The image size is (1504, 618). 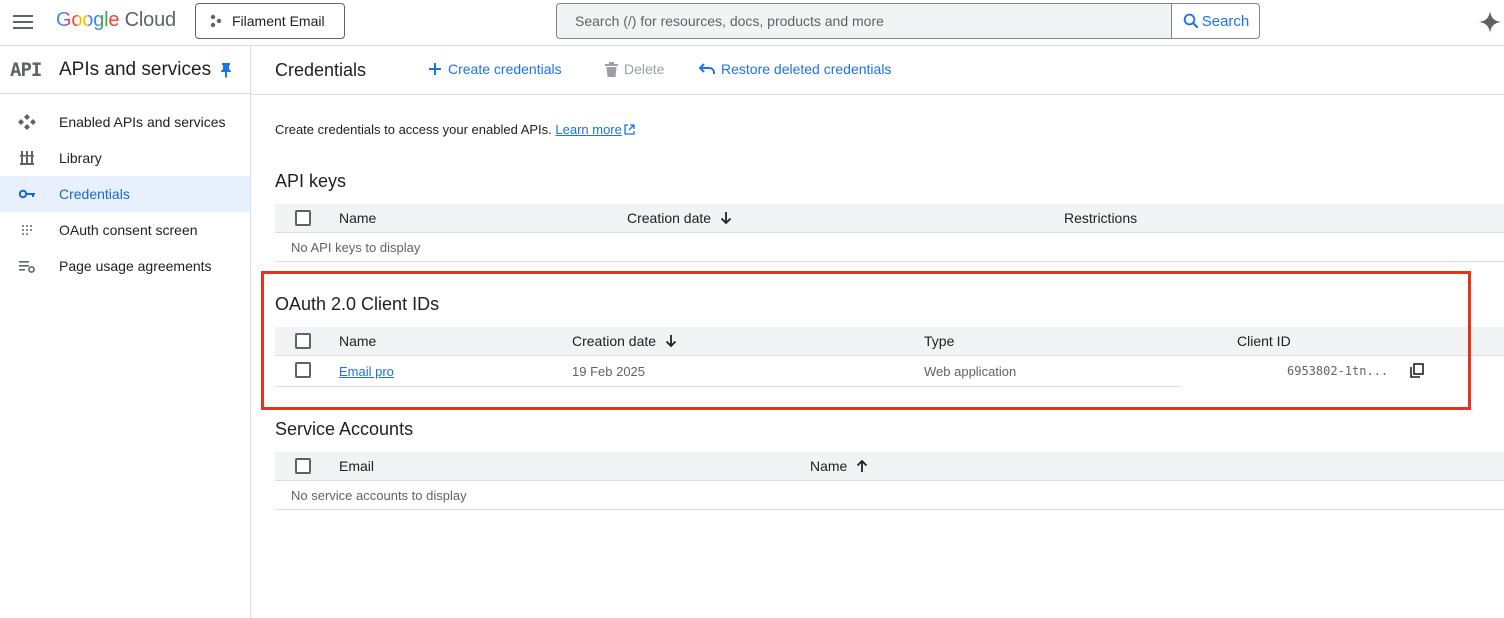 I want to click on gemini-sparkle-icon, so click(x=1490, y=22).